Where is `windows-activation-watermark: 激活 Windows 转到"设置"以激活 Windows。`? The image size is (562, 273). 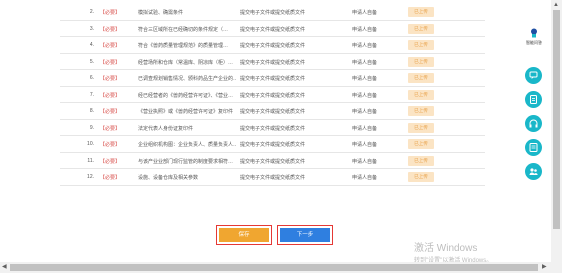 windows-activation-watermark: 激活 Windows 转到"设置"以激活 Windows。 is located at coordinates (453, 251).